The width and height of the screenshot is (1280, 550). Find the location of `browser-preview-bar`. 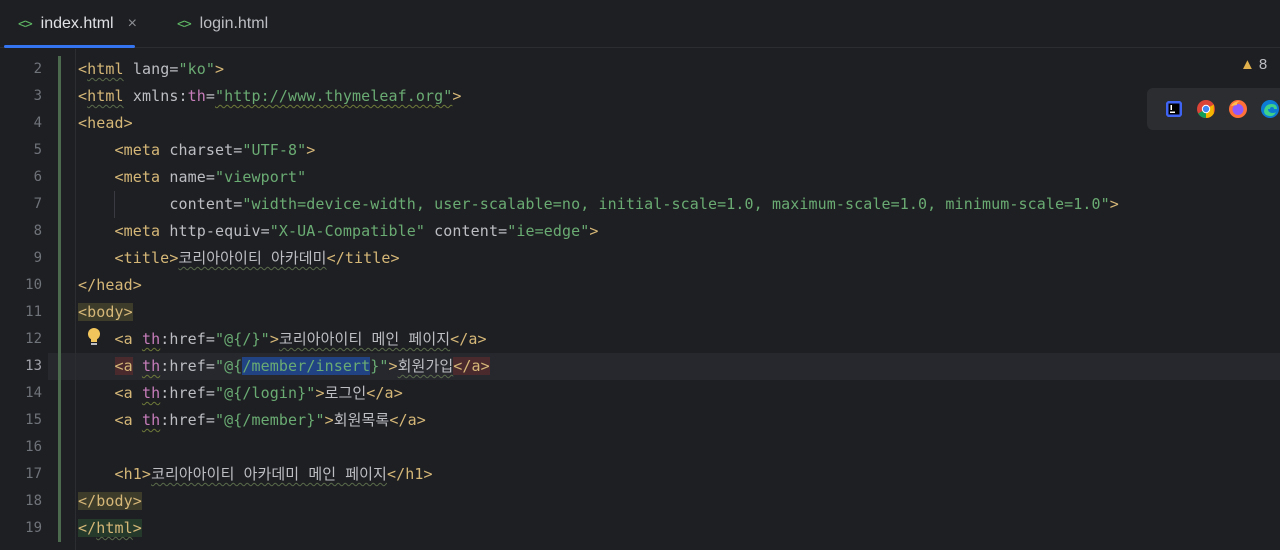

browser-preview-bar is located at coordinates (1213, 109).